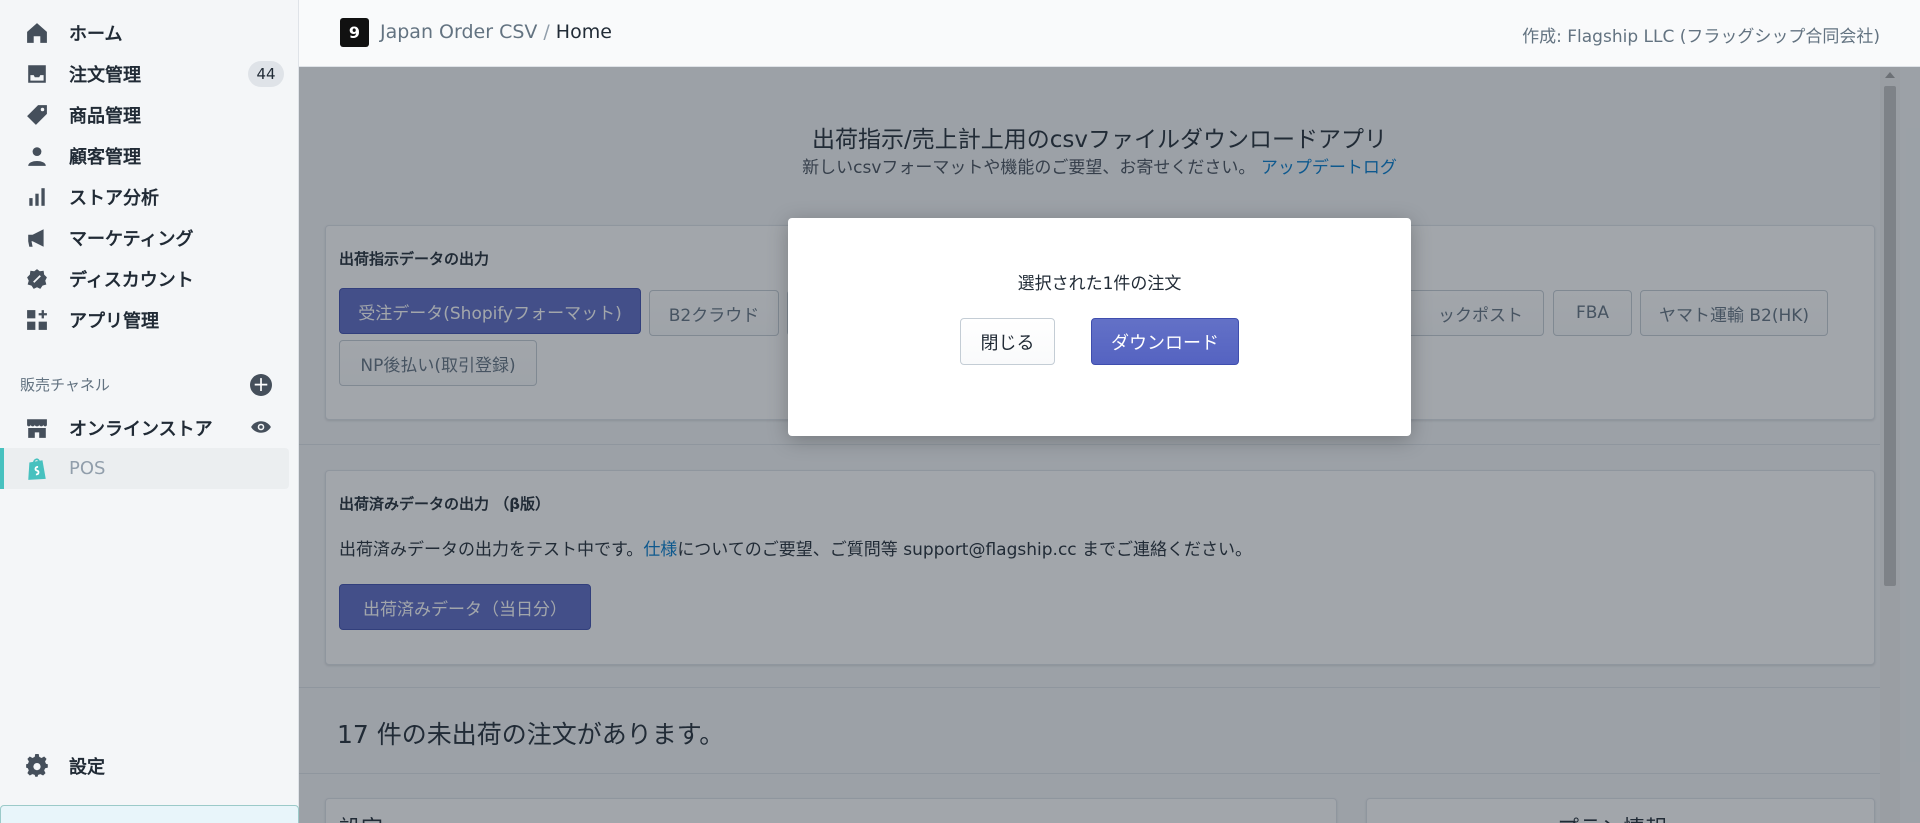 The width and height of the screenshot is (1920, 823). I want to click on app-credit: 作成: Flagship LLC (フラッグシップ合同会社), so click(1701, 37).